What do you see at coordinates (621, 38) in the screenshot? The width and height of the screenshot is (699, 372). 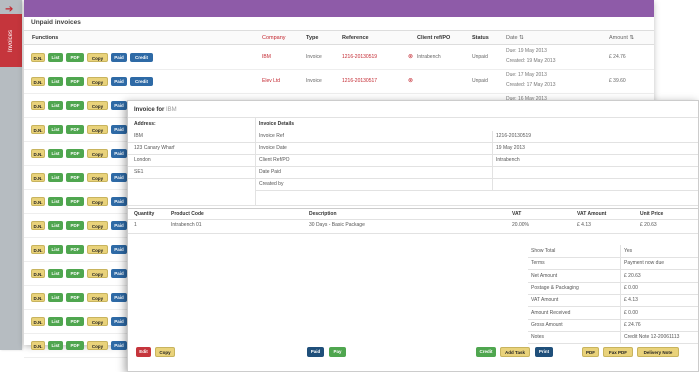 I see `col-amount-sort: Amount ⇅` at bounding box center [621, 38].